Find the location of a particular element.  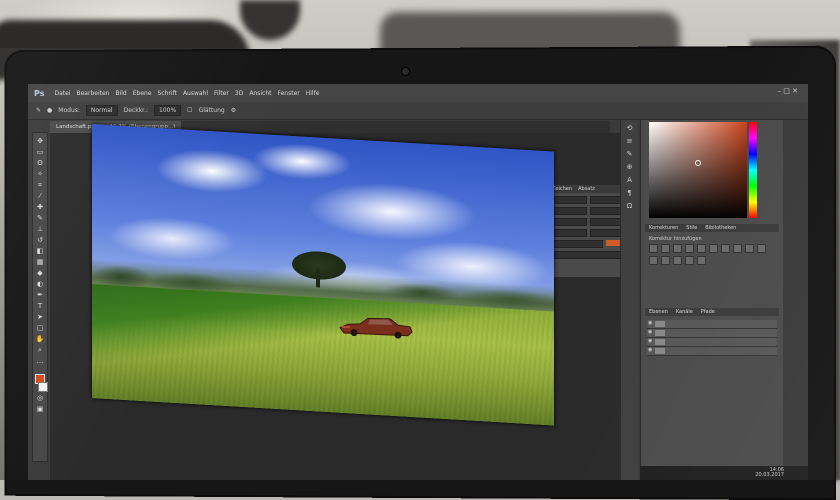

history-icon: ⟲ is located at coordinates (629, 128).